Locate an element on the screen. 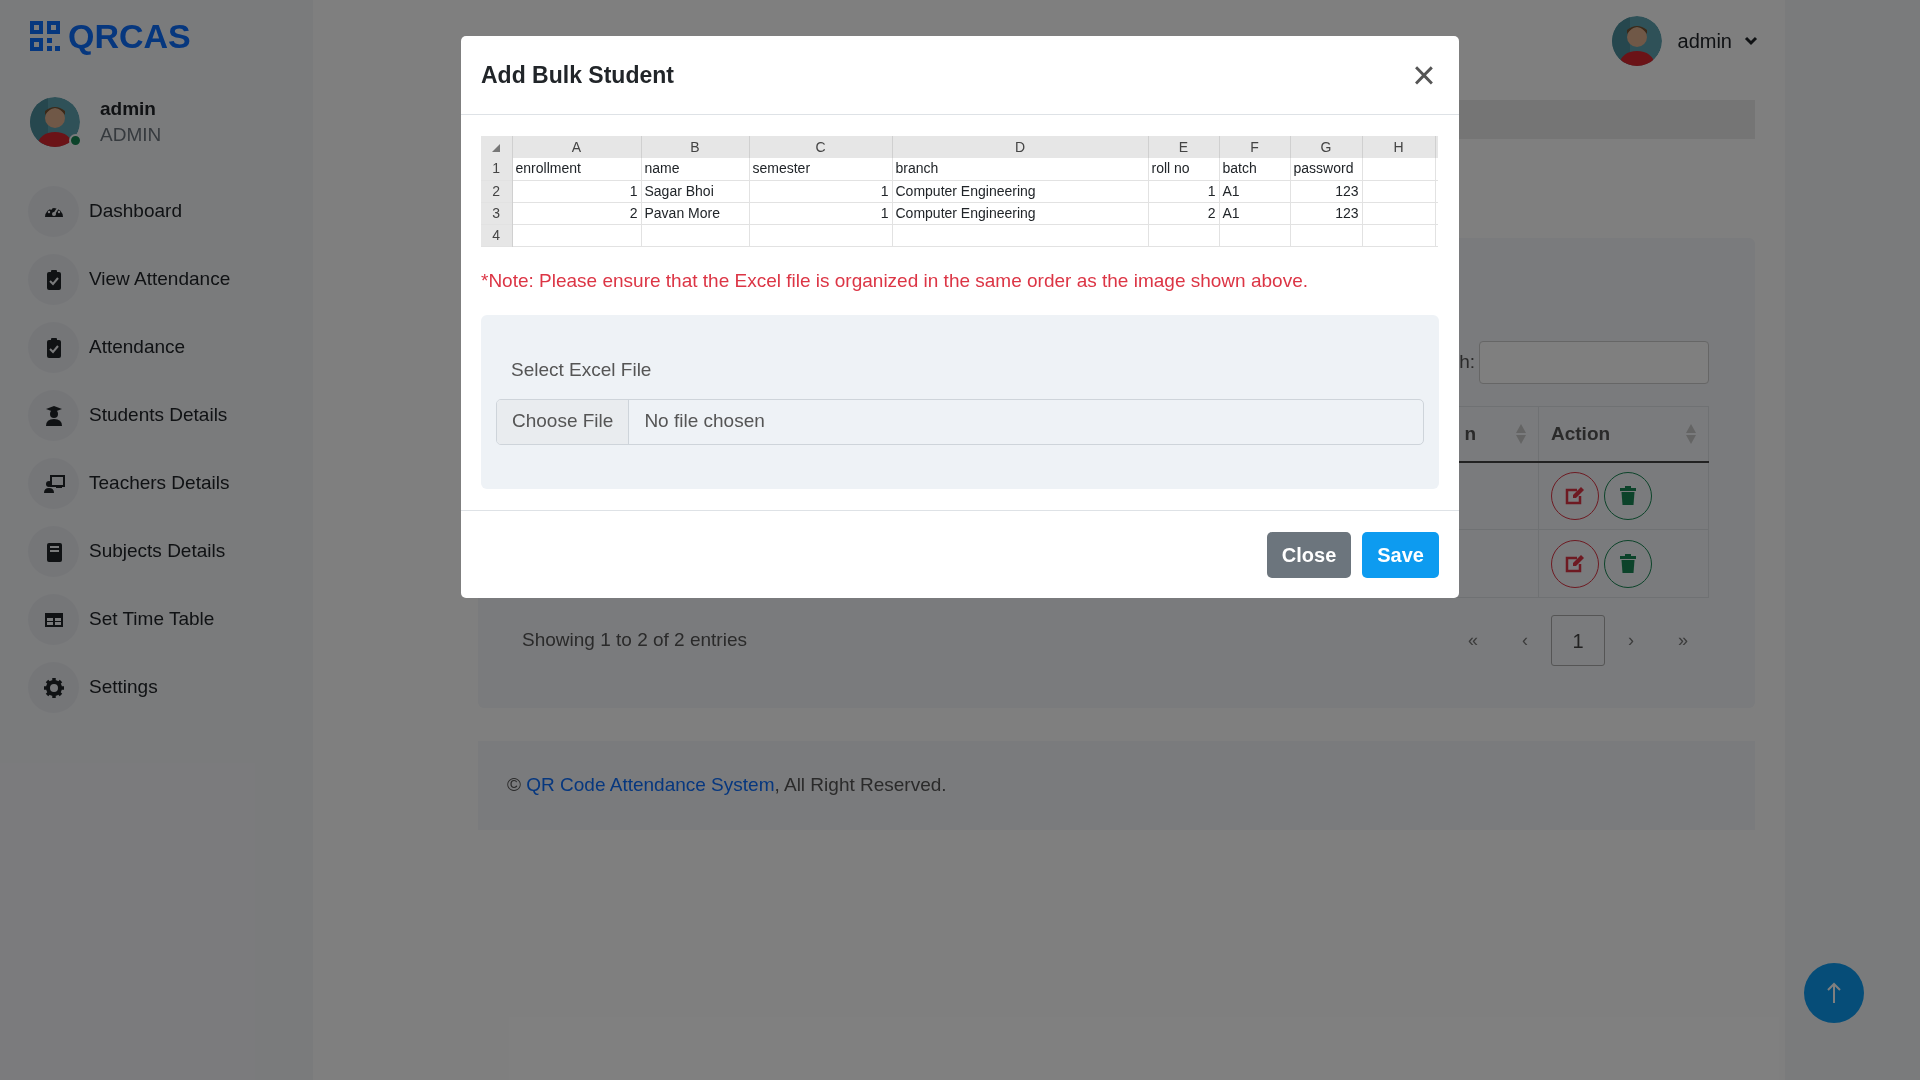  column-letter: H is located at coordinates (1398, 146).